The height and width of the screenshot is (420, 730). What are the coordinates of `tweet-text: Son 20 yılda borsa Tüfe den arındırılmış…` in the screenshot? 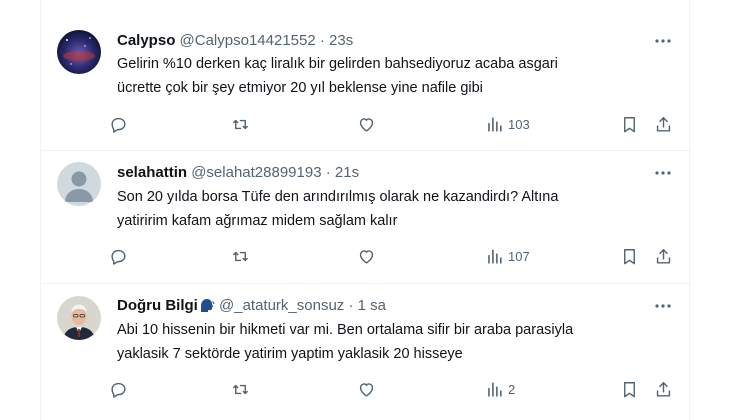 It's located at (387, 209).